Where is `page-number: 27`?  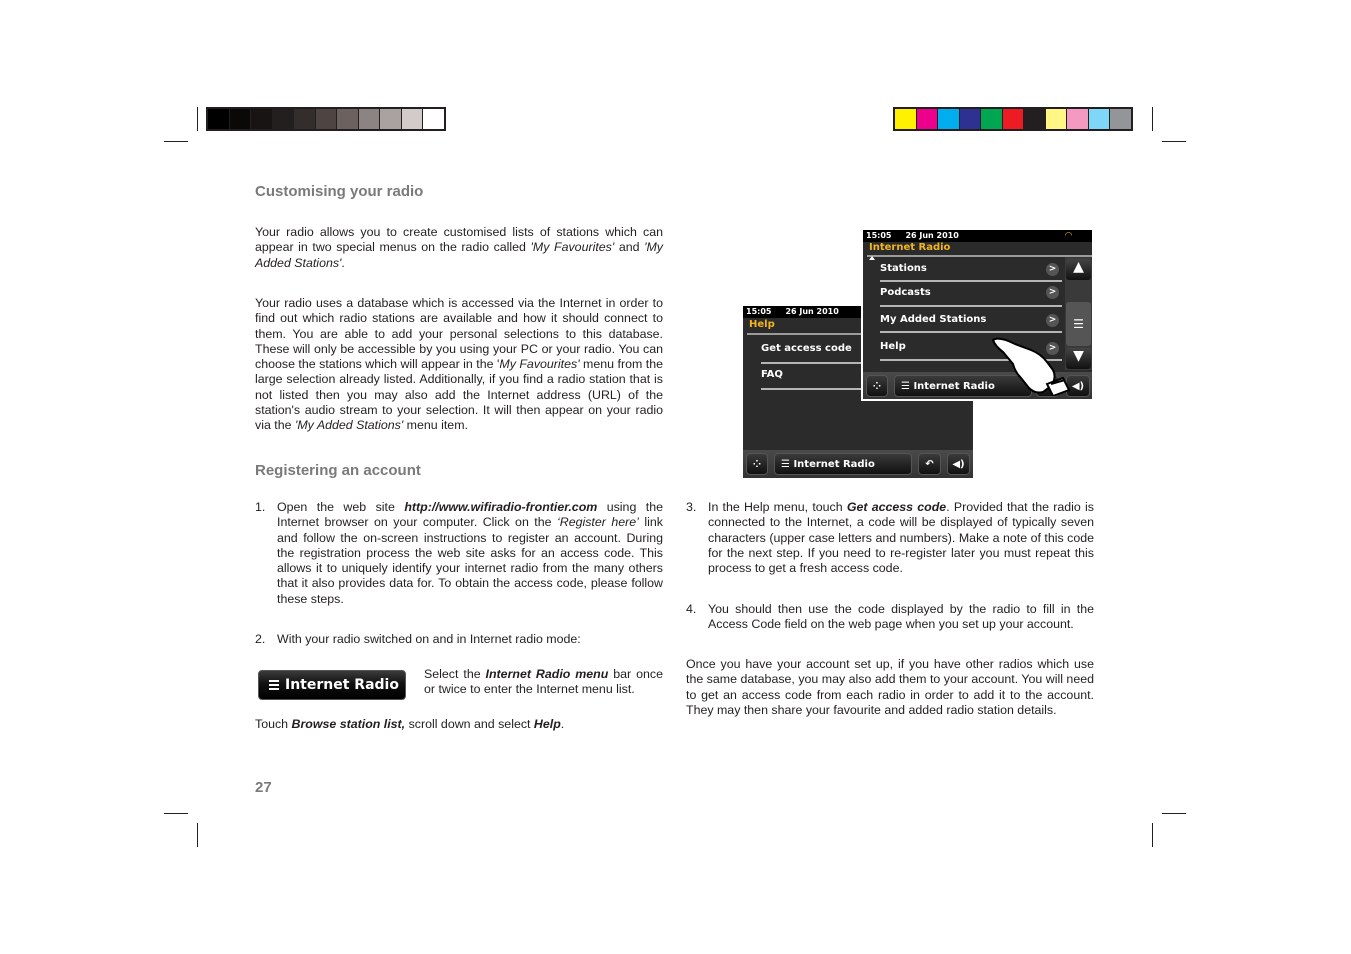 page-number: 27 is located at coordinates (263, 787).